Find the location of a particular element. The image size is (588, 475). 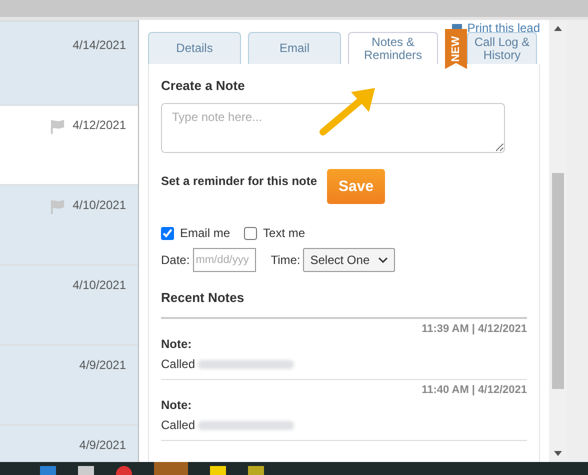

scroll-up-icon is located at coordinates (558, 28).